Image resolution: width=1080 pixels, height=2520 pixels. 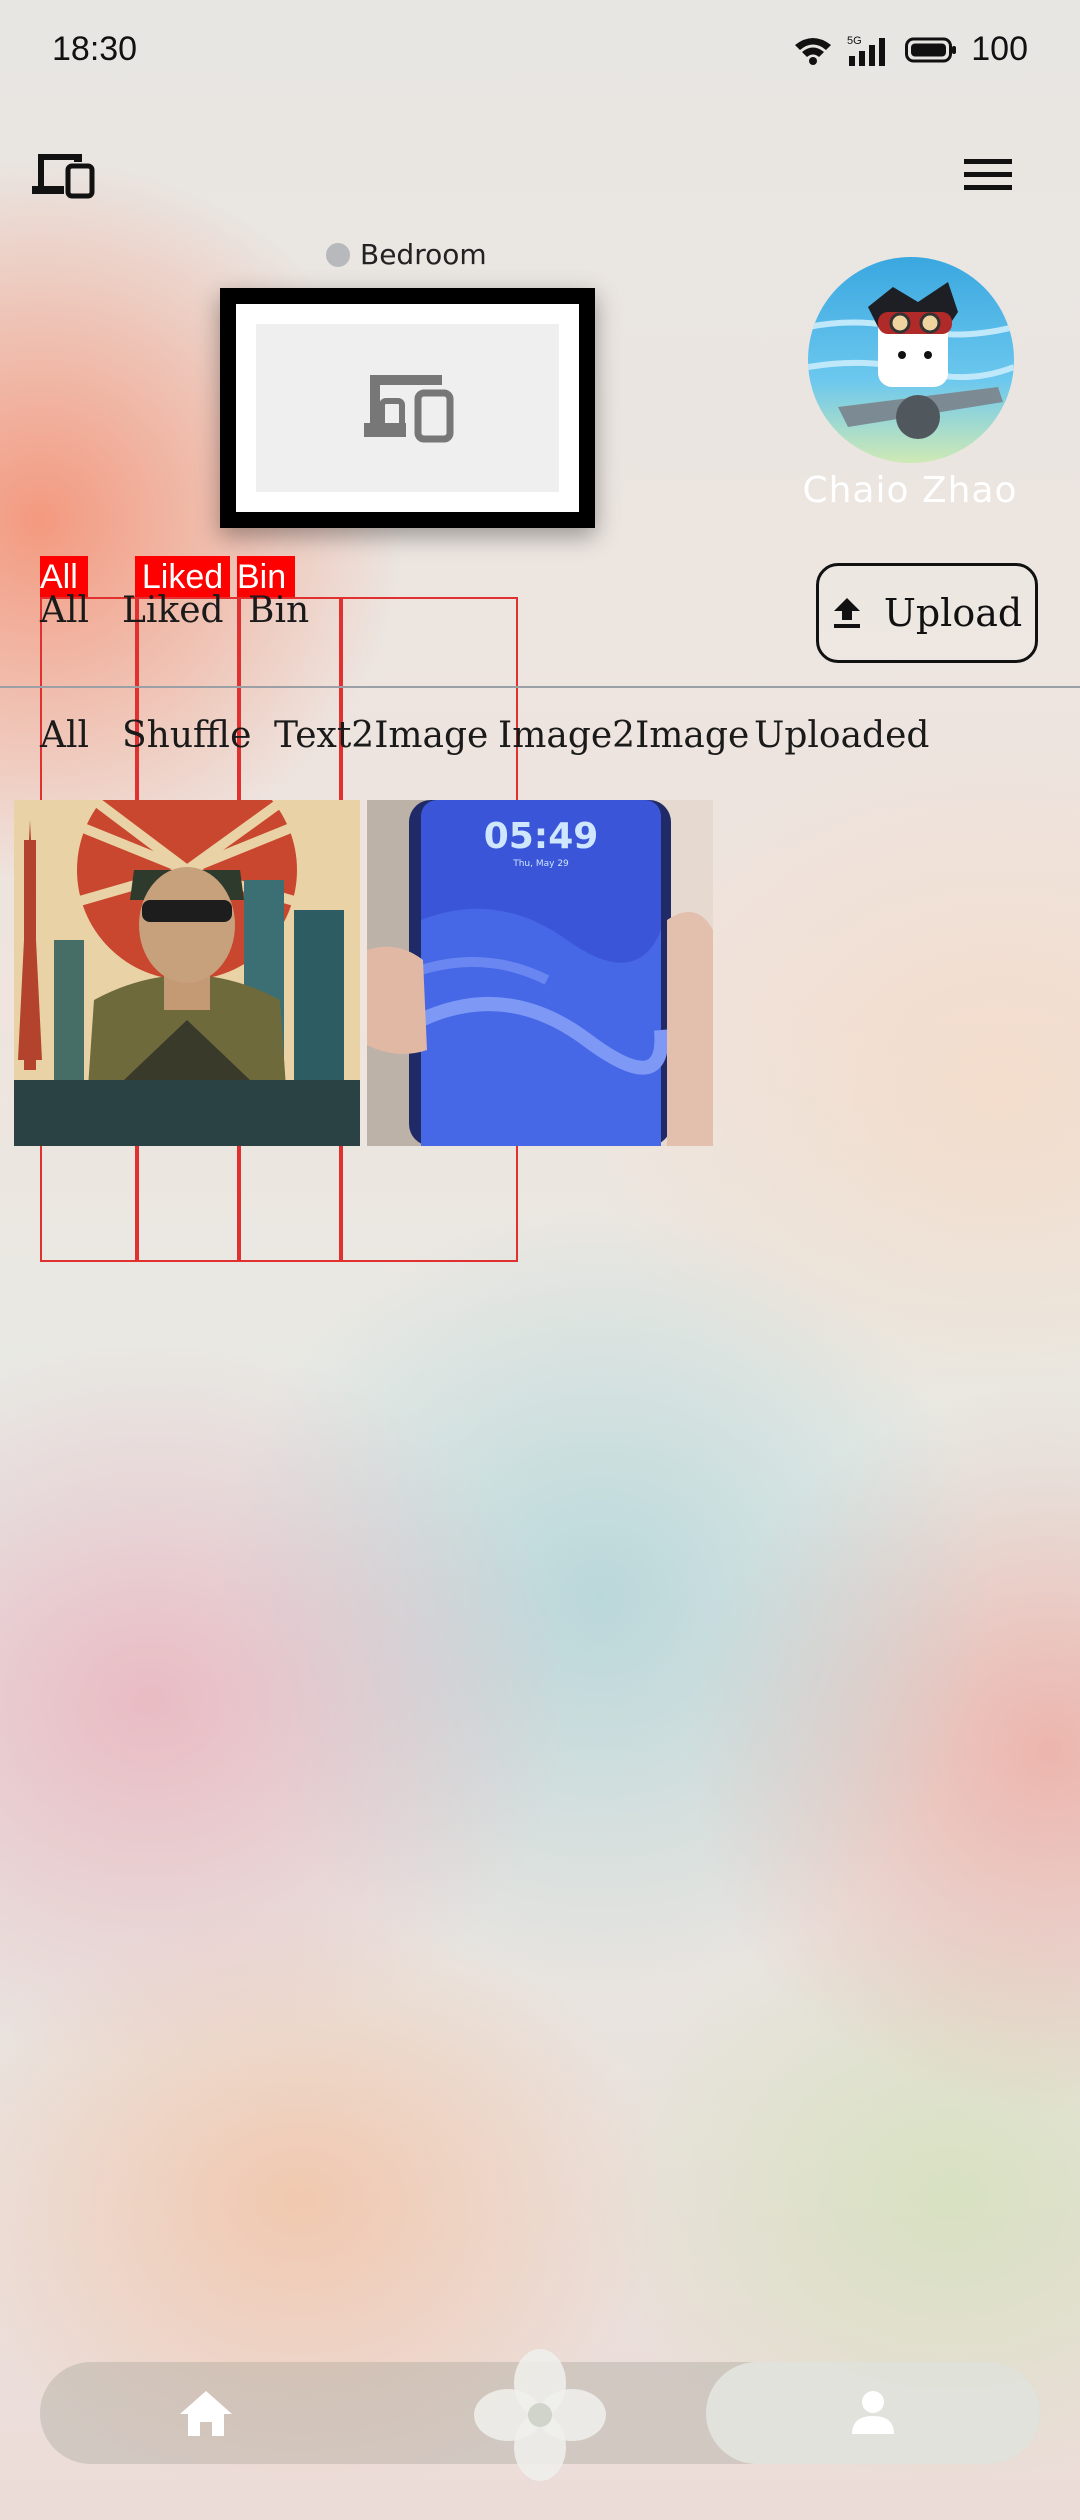 What do you see at coordinates (338, 254) in the screenshot?
I see `status-dot` at bounding box center [338, 254].